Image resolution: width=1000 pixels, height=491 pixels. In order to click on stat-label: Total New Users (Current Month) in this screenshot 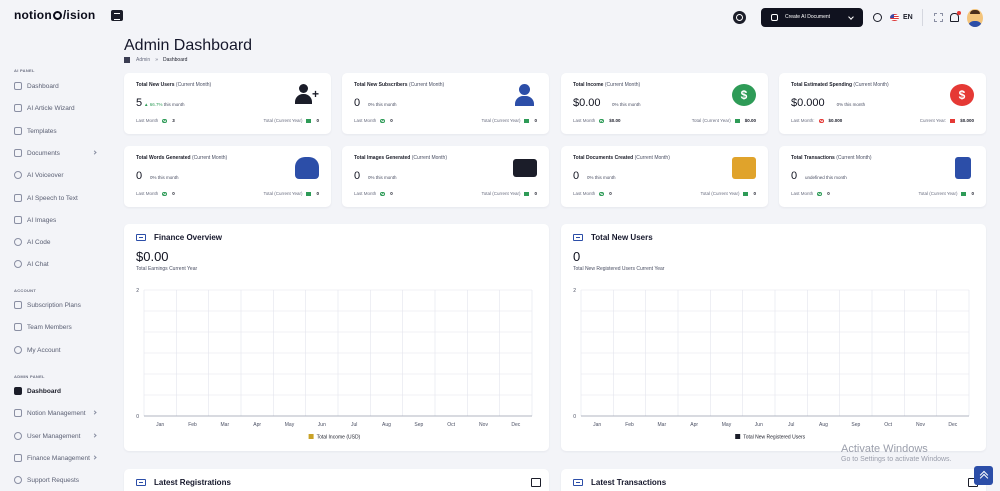, I will do `click(173, 85)`.